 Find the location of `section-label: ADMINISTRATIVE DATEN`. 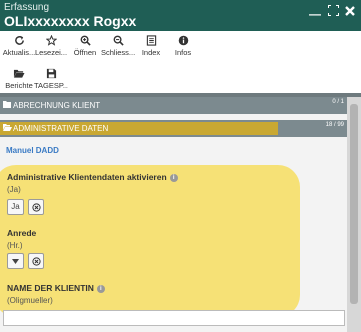

section-label: ADMINISTRATIVE DATEN is located at coordinates (61, 128).